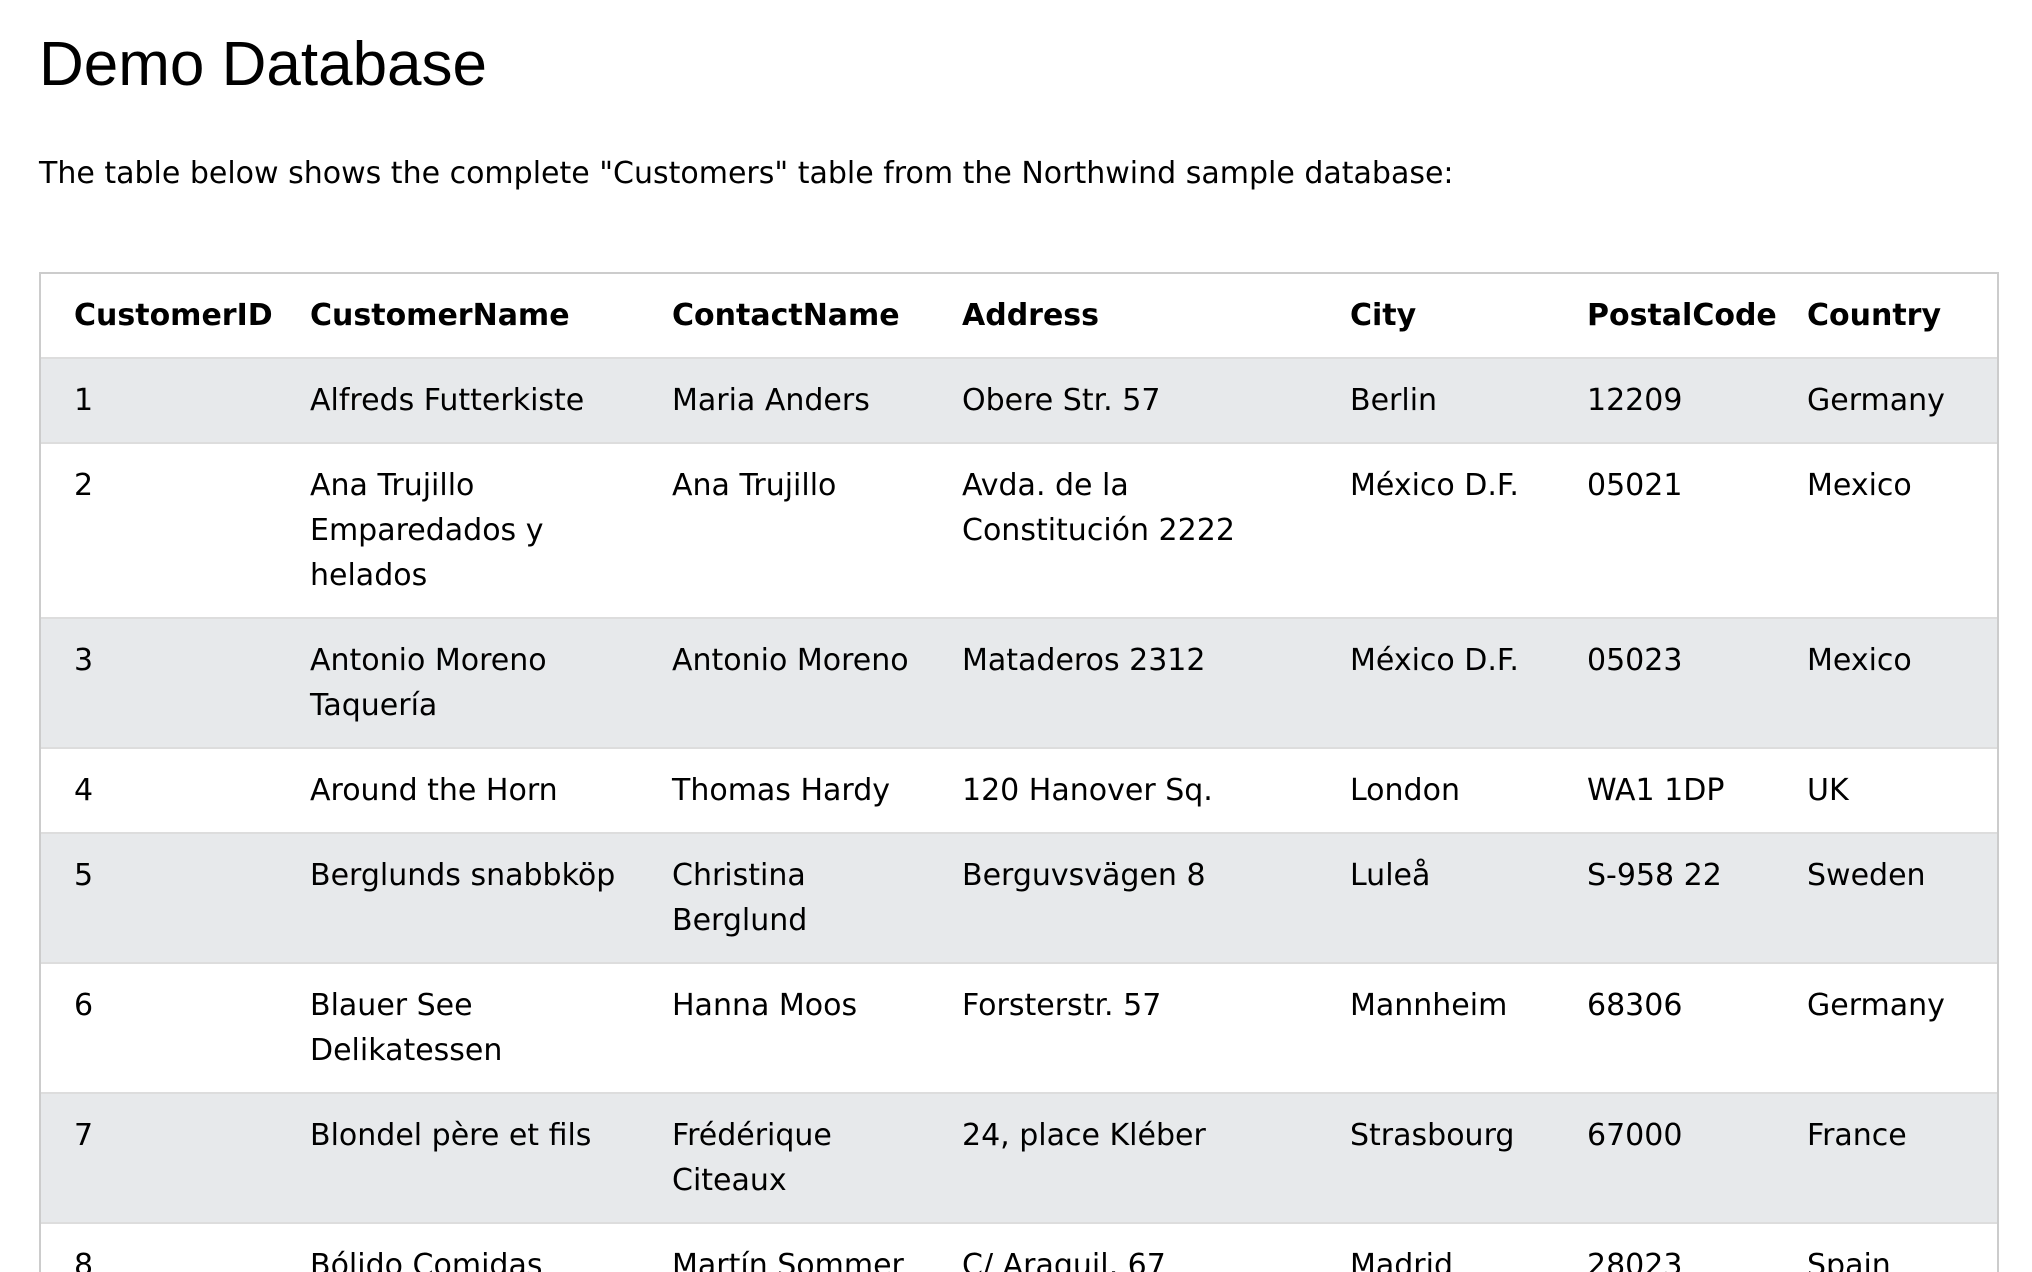 This screenshot has height=1272, width=2032. What do you see at coordinates (1866, 875) in the screenshot?
I see `cell-country: Sweden` at bounding box center [1866, 875].